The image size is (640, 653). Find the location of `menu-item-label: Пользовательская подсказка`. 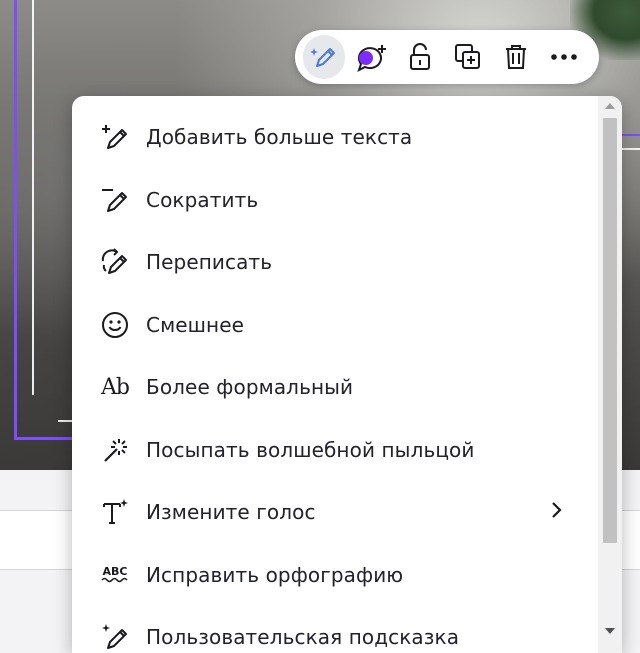

menu-item-label: Пользовательская подсказка is located at coordinates (303, 637).